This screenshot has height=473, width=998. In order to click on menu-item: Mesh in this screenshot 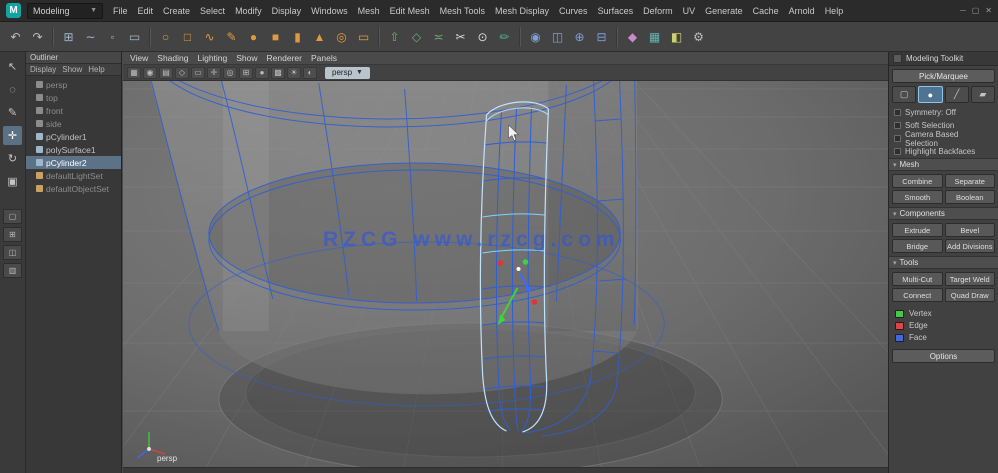, I will do `click(369, 11)`.